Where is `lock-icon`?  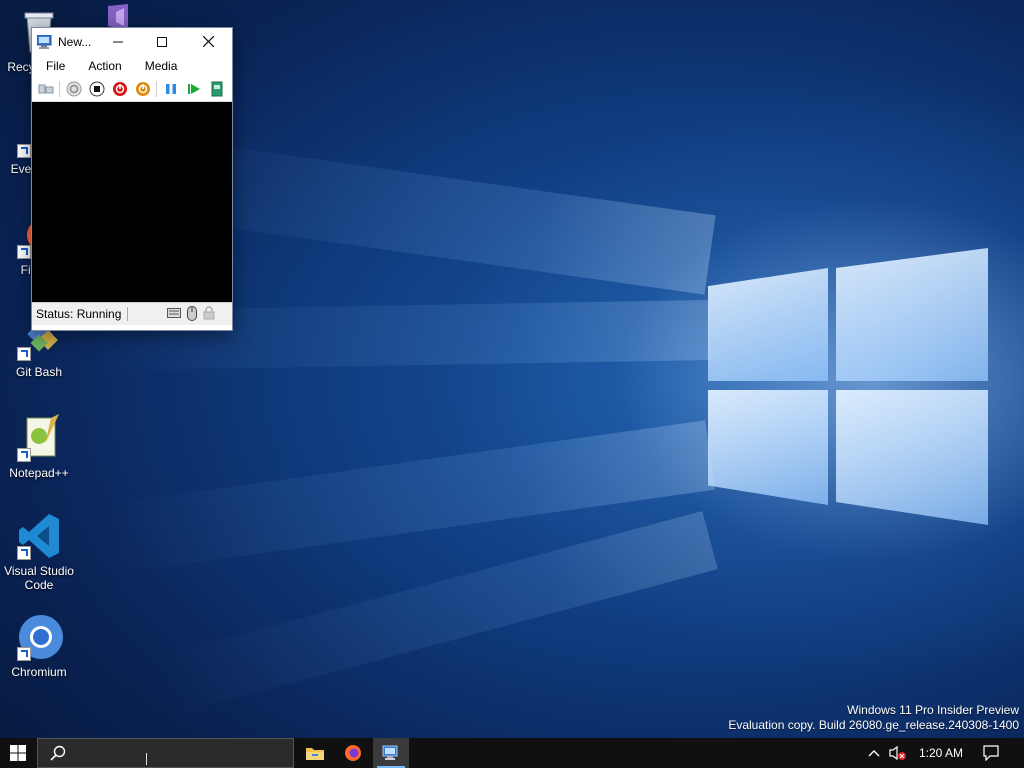
lock-icon is located at coordinates (209, 314).